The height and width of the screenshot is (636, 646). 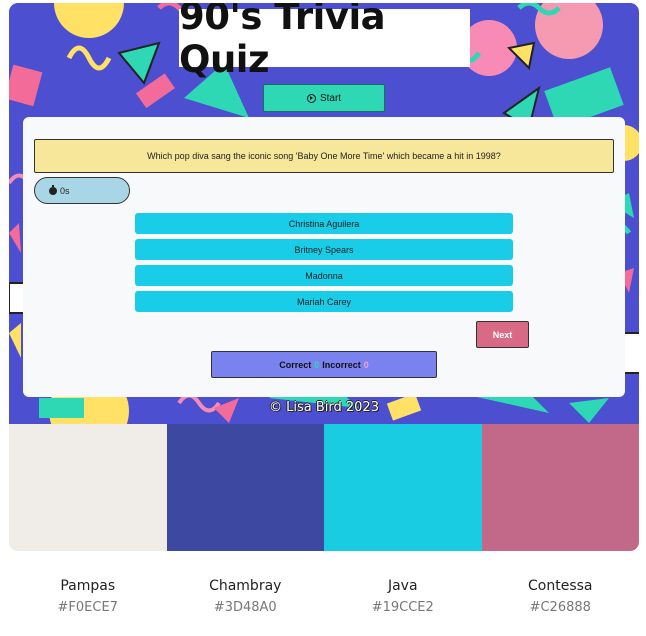 I want to click on stopwatch-icon, so click(x=53, y=189).